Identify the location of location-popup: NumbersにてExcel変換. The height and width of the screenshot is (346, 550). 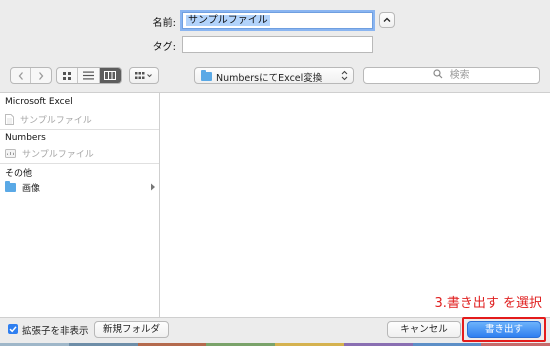
(274, 75).